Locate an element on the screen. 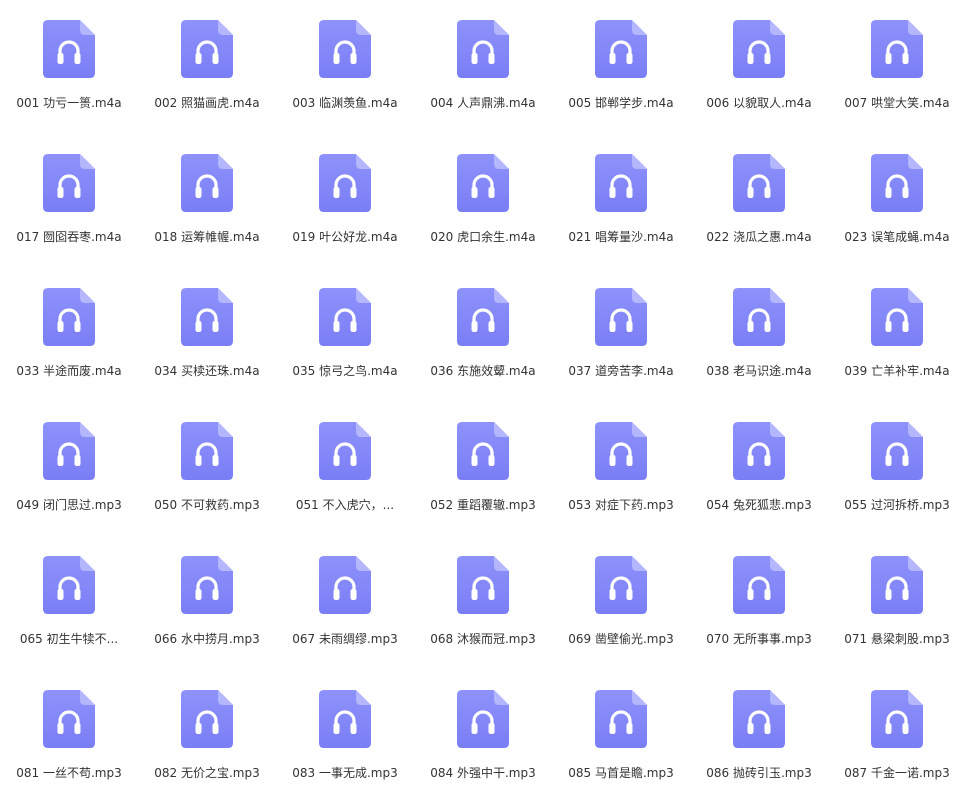  file-item: 033 半途而废.m4a is located at coordinates (69, 333).